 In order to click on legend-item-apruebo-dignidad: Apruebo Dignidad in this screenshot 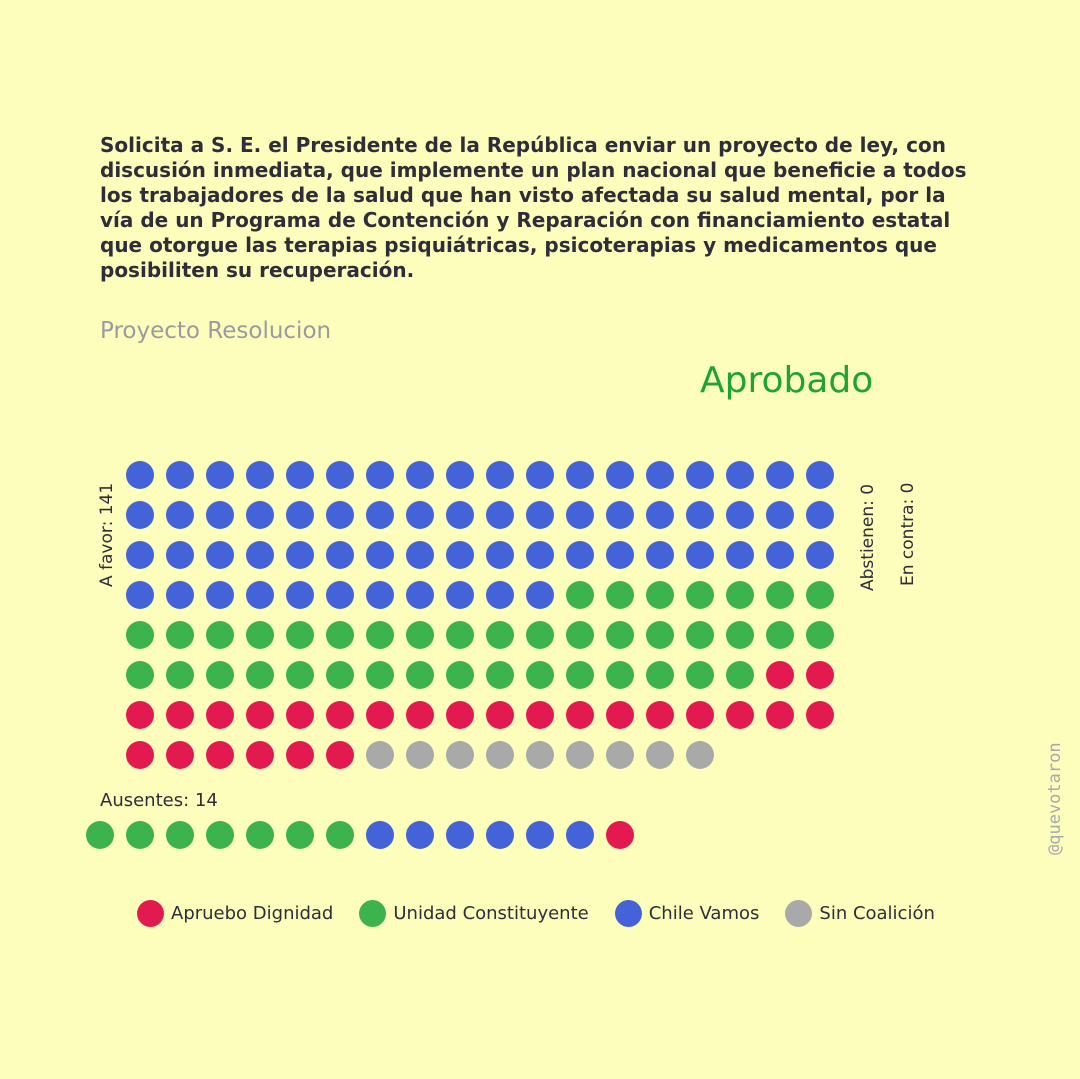, I will do `click(235, 913)`.